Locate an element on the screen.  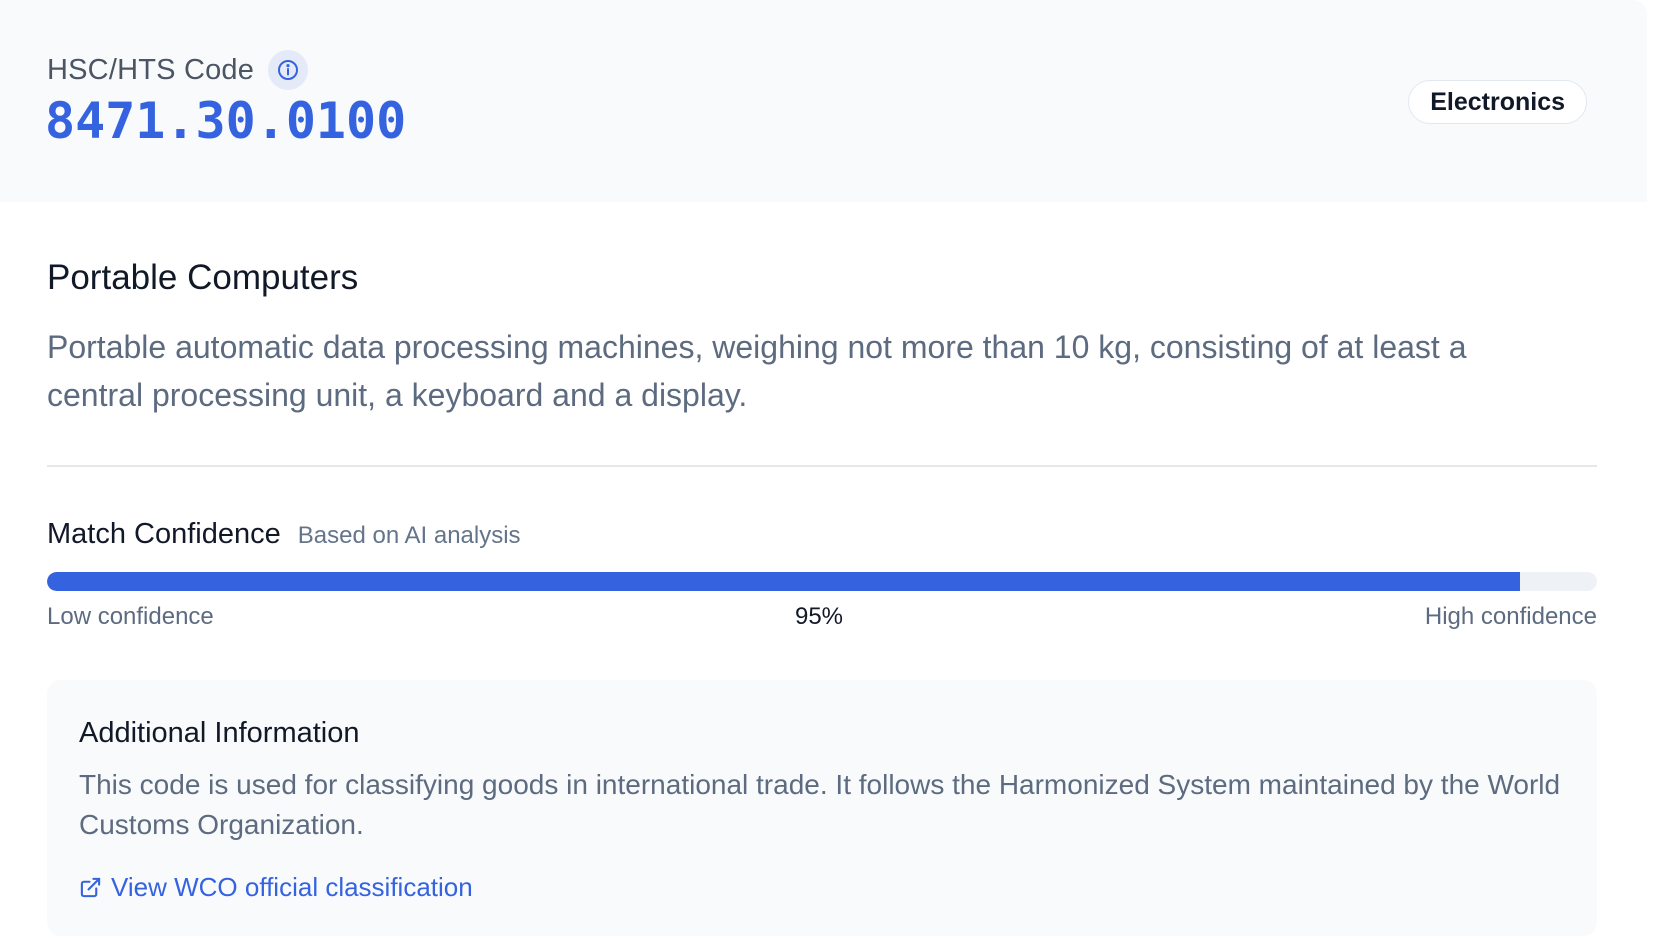
high-confidence-label: High confidence is located at coordinates (1510, 616).